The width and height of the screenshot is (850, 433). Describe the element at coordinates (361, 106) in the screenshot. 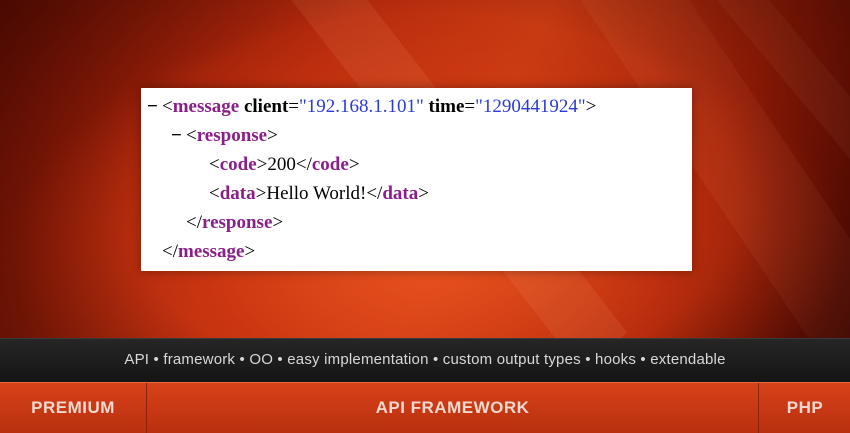

I see `xml-attr-value: "192.168.1.101"` at that location.